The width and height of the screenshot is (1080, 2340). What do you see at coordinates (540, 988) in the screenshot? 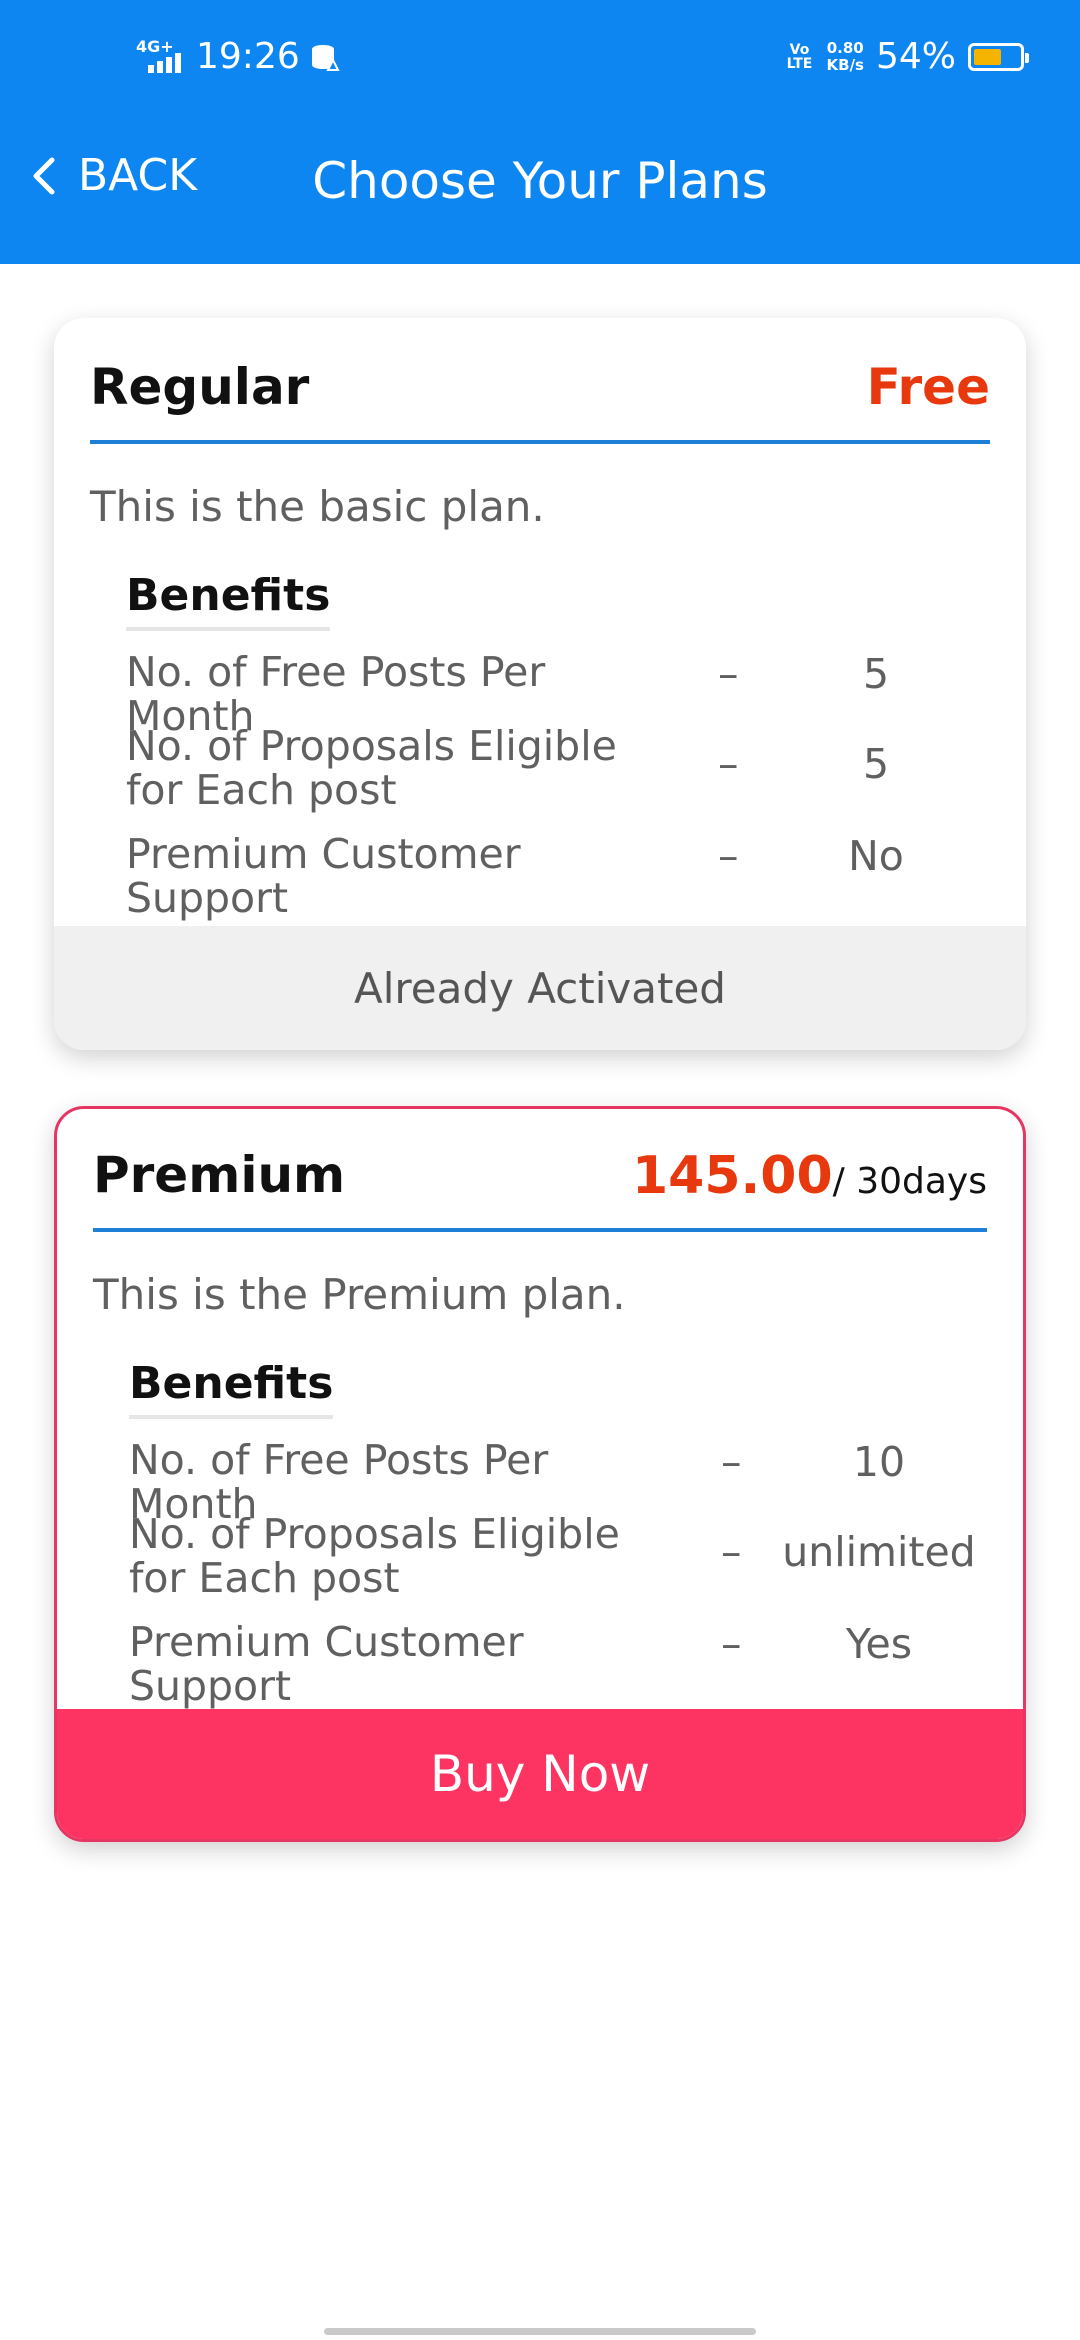
I see `already-activated-button: Already Activated` at bounding box center [540, 988].